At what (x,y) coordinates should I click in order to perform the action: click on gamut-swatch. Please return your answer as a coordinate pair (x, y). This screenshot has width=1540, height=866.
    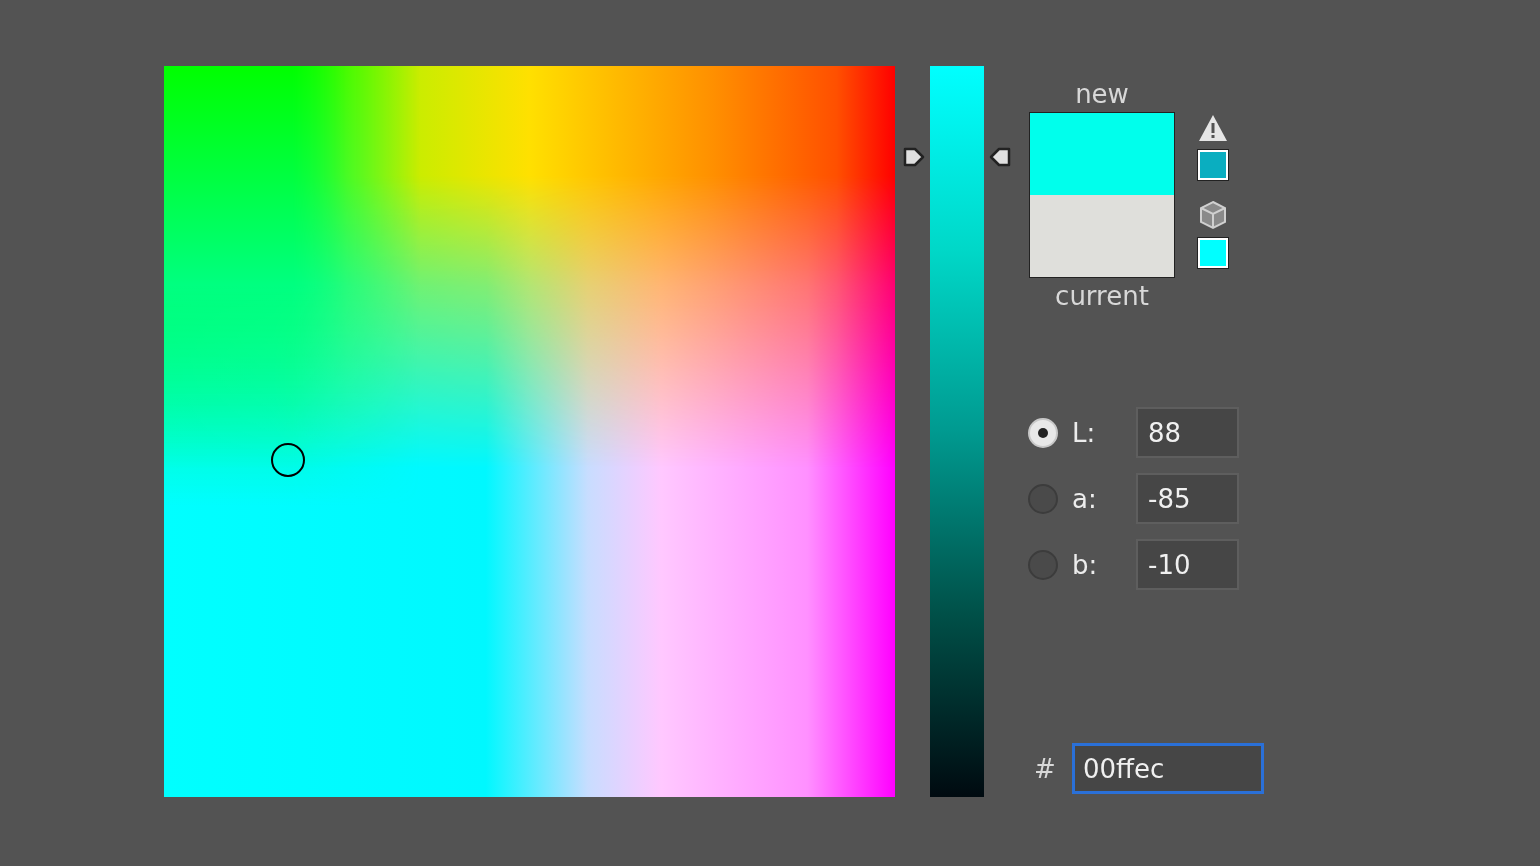
    Looking at the image, I should click on (1213, 165).